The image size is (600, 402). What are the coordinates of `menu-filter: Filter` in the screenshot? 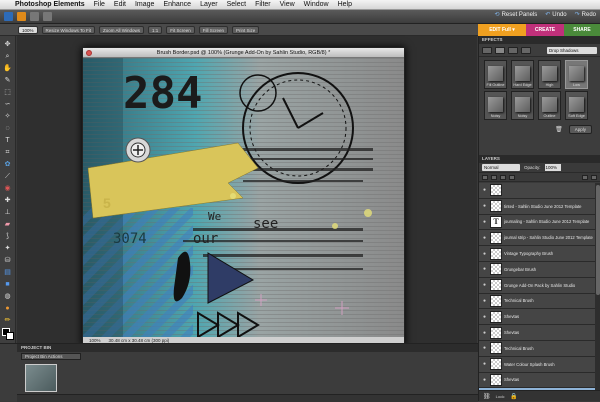 It's located at (263, 4).